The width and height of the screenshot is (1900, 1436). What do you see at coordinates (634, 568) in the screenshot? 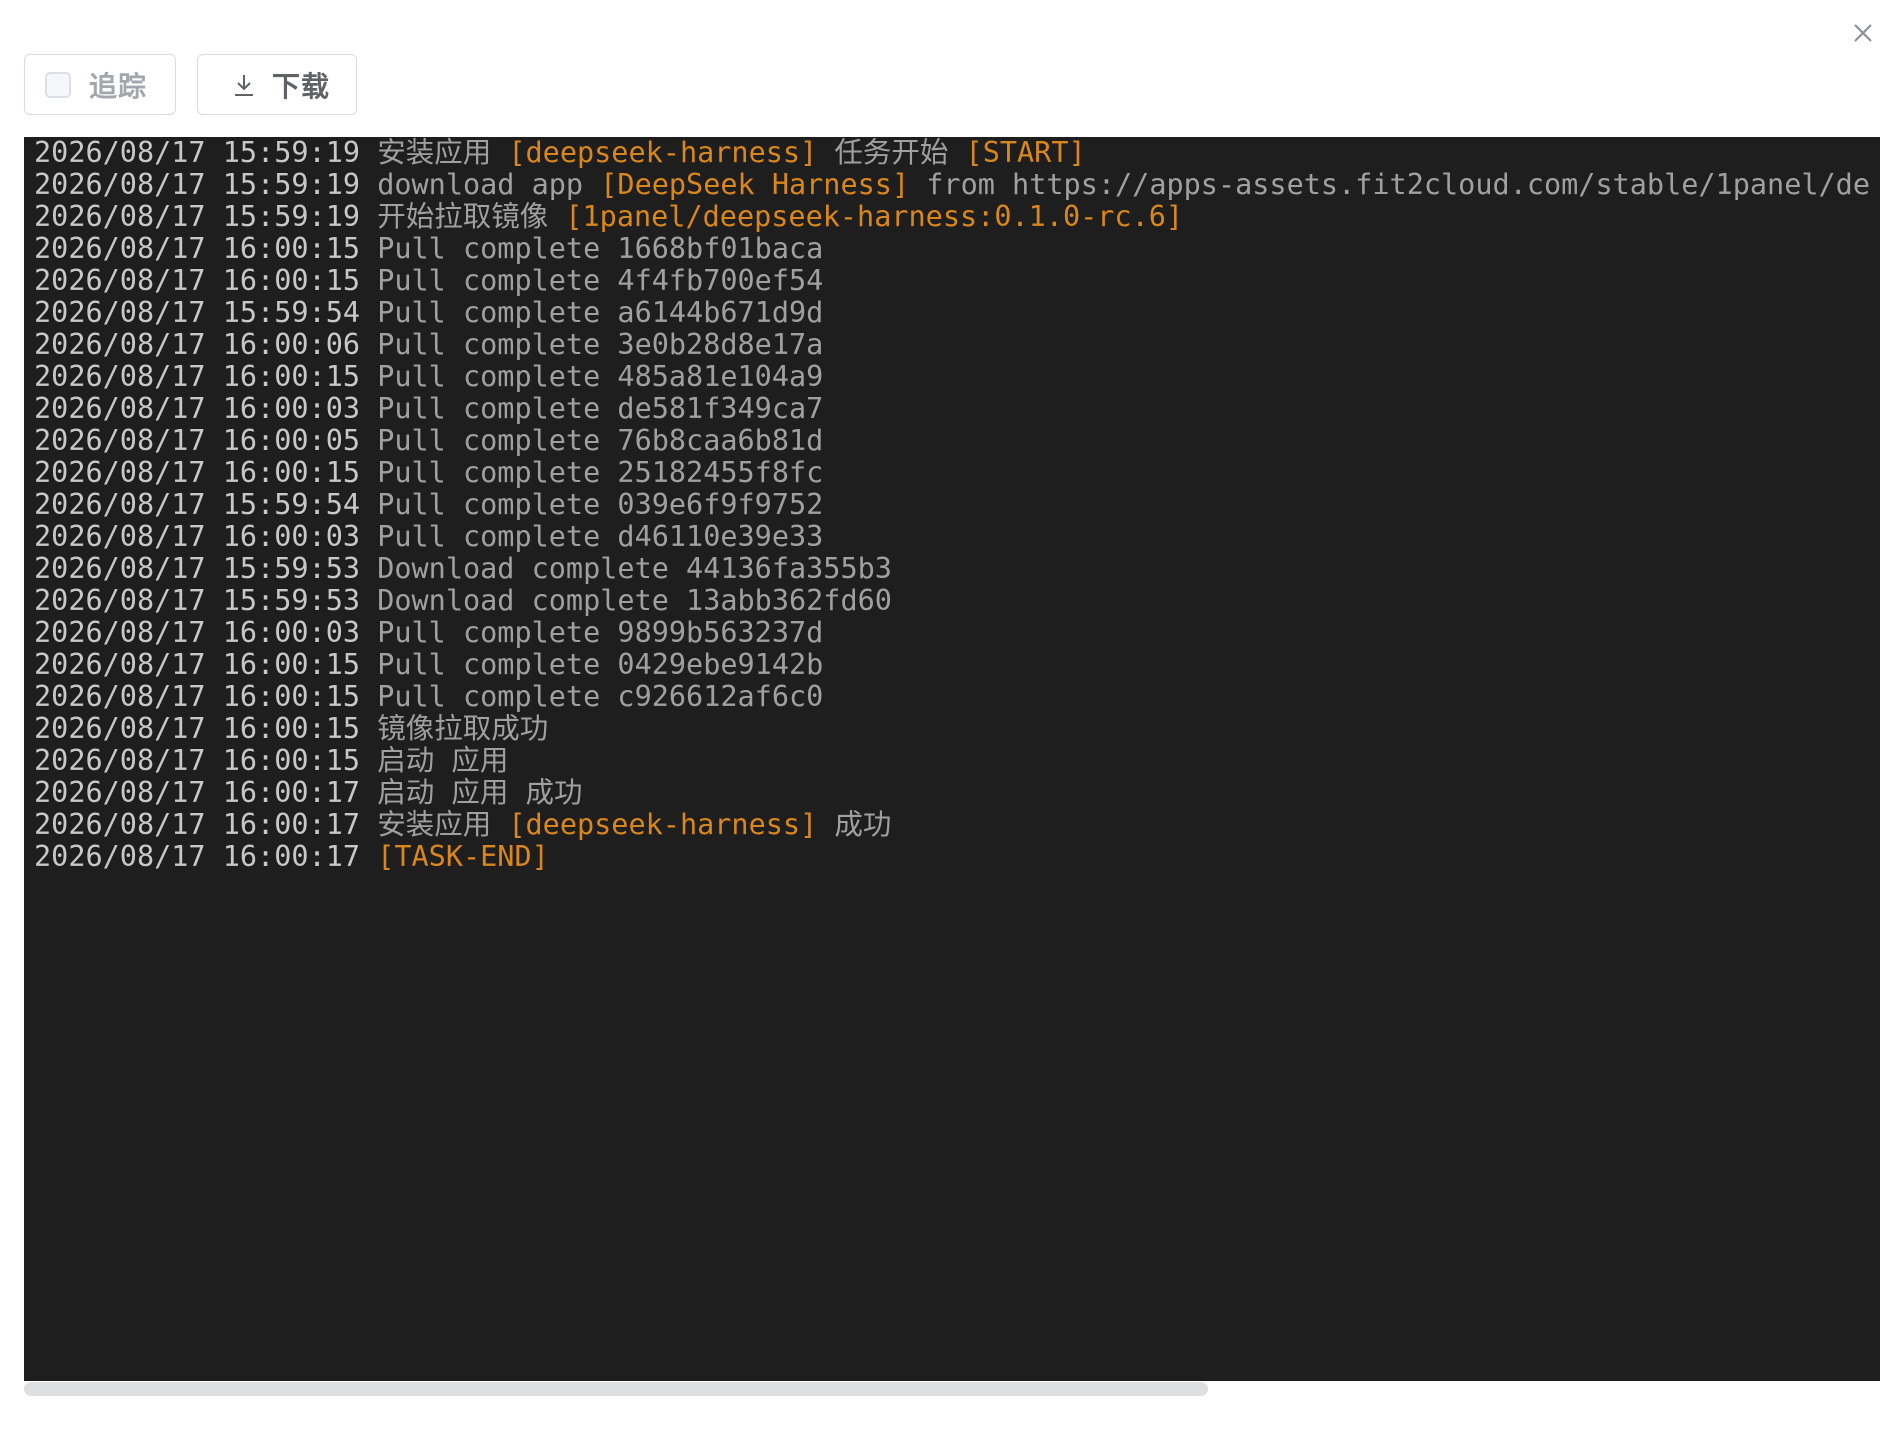
I see `log-text: Download complete 44136fa355b3` at bounding box center [634, 568].